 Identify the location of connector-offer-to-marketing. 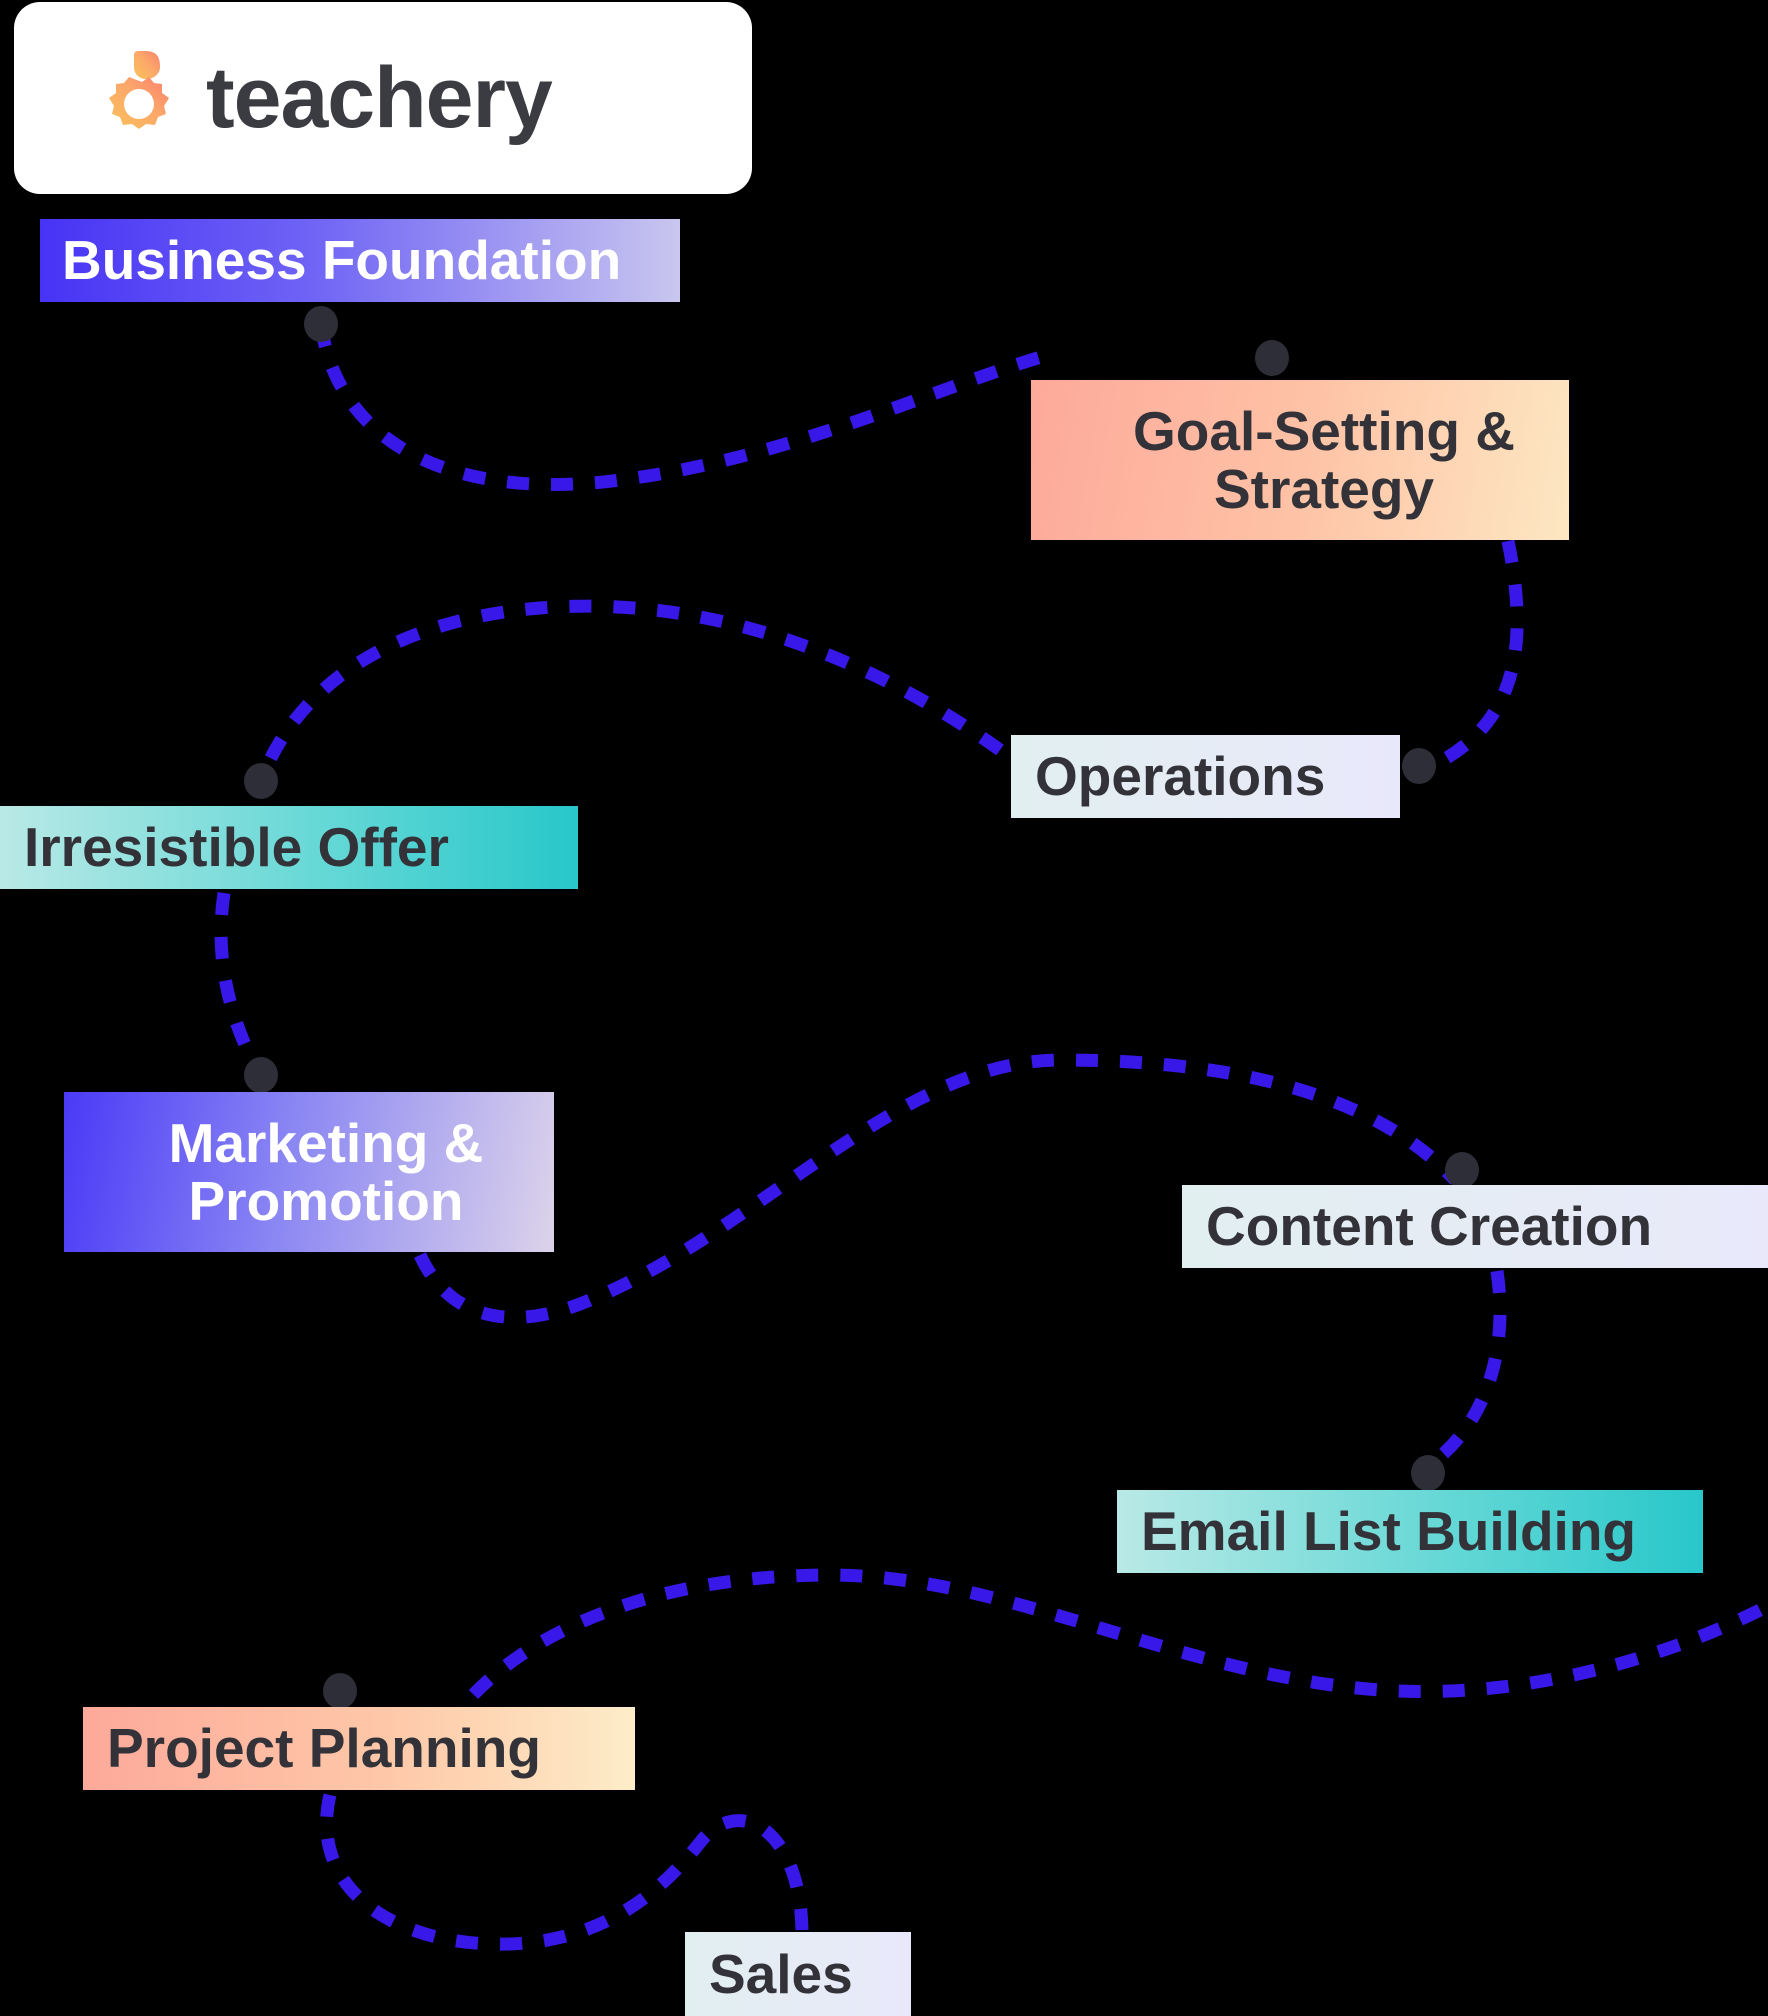
(240, 986).